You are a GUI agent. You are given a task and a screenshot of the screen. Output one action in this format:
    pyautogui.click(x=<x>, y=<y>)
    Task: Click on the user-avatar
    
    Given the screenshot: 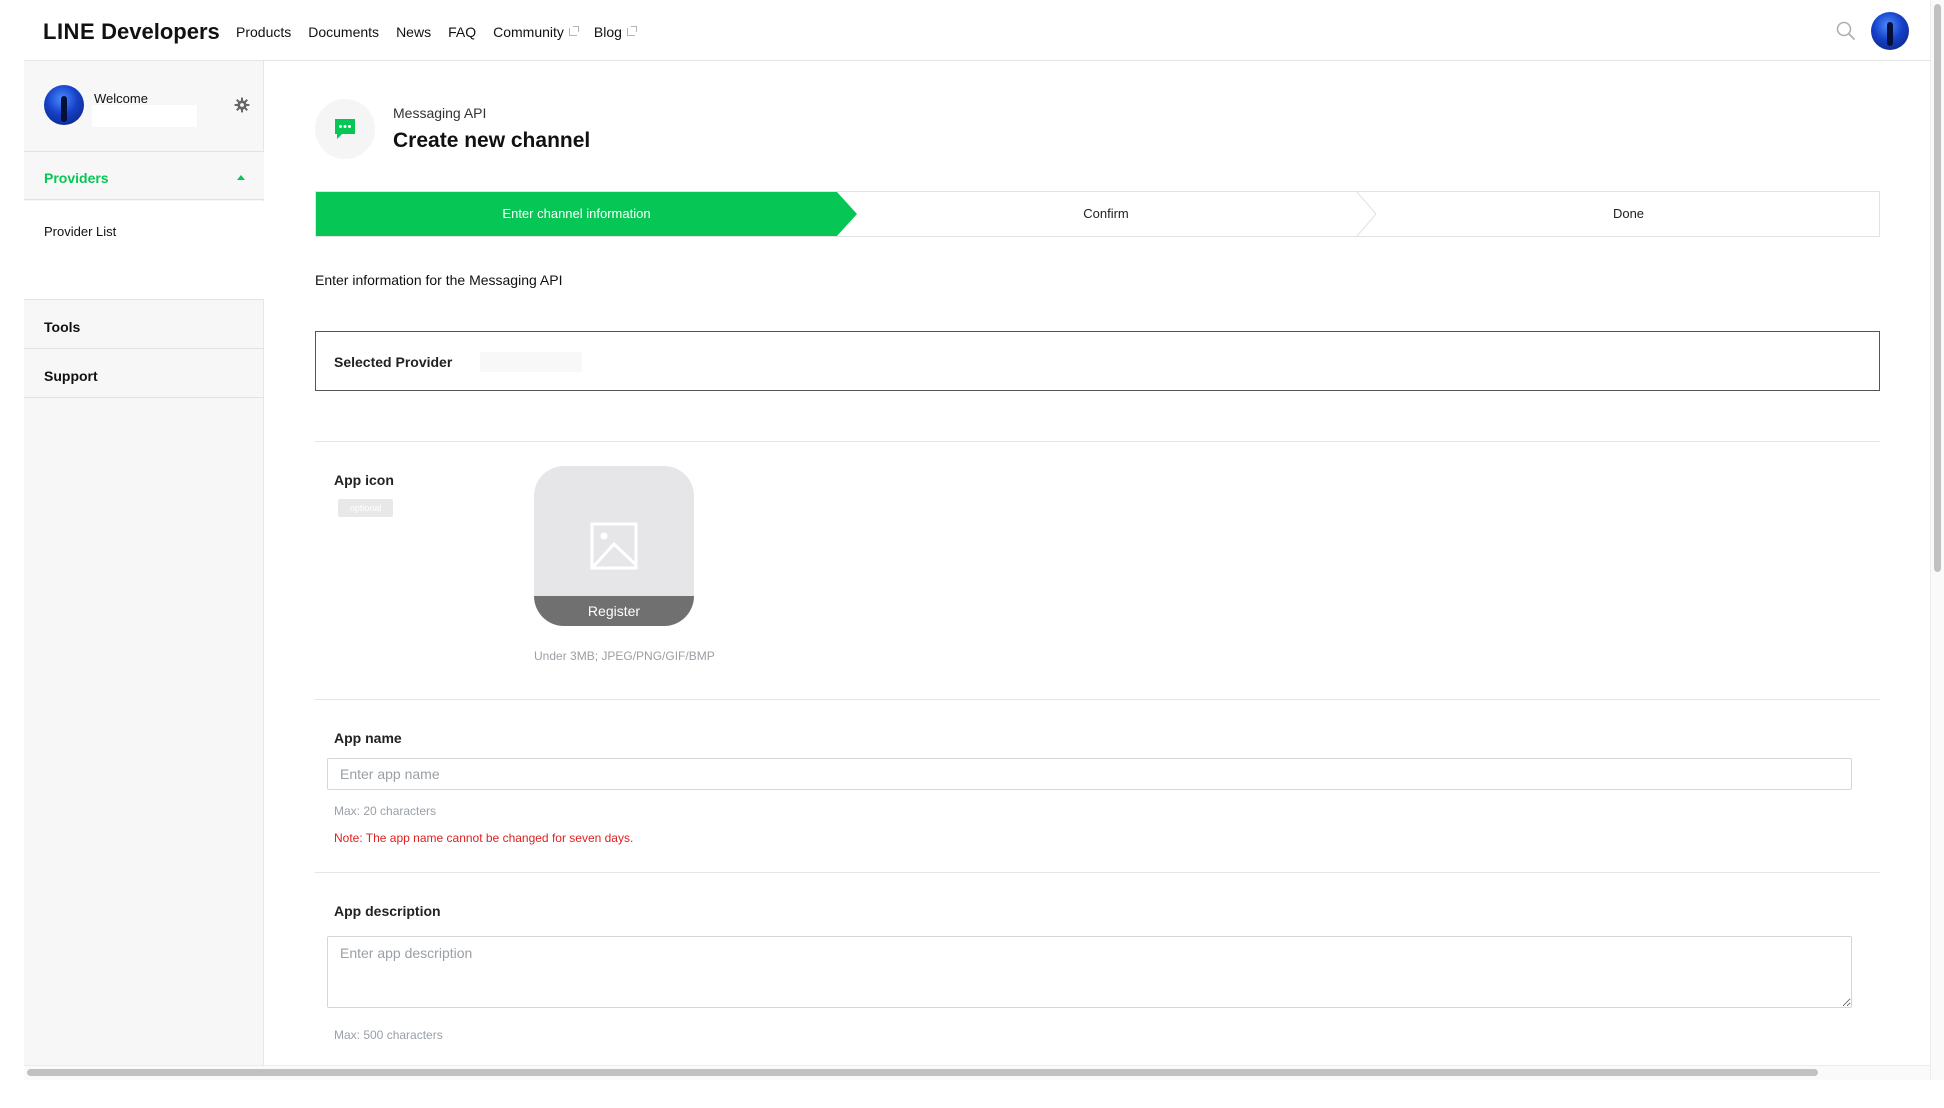 What is the action you would take?
    pyautogui.click(x=1890, y=31)
    